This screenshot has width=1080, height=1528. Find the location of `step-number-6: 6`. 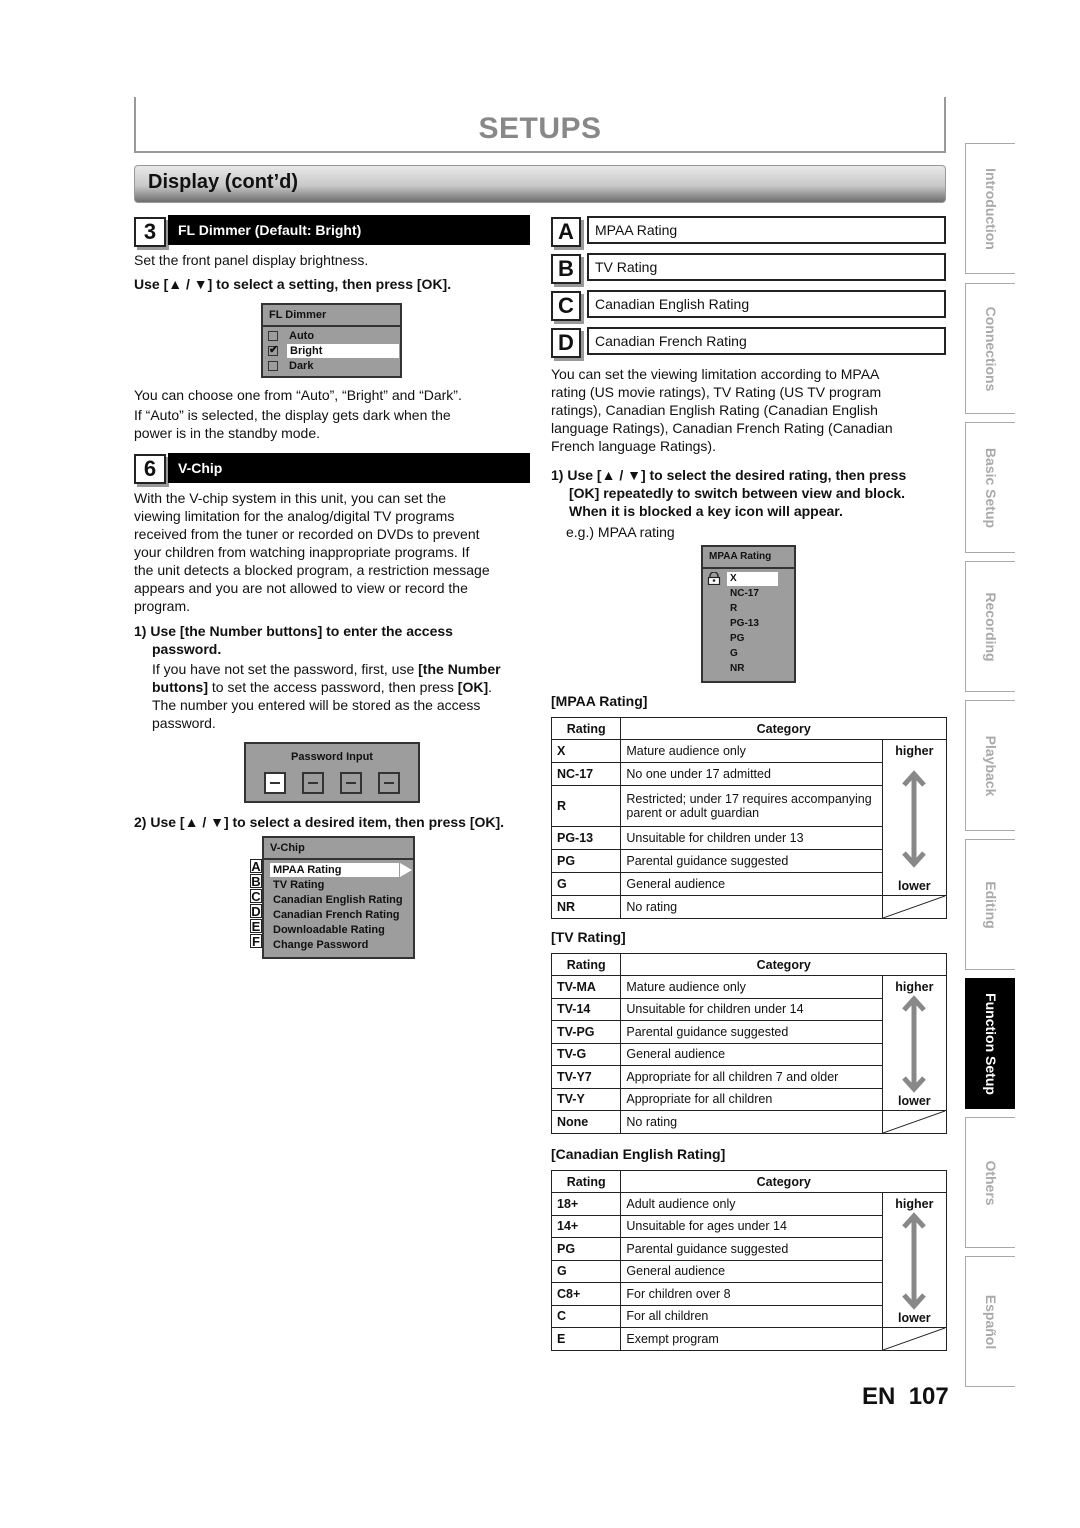

step-number-6: 6 is located at coordinates (150, 469).